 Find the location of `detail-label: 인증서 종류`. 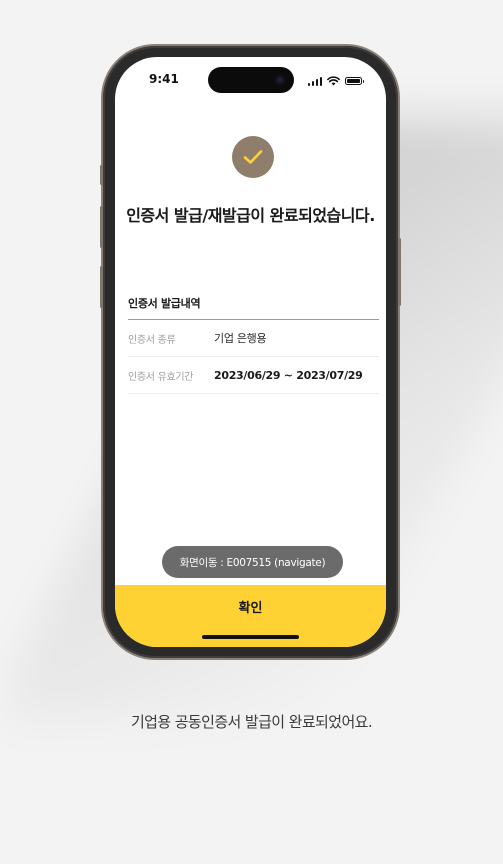

detail-label: 인증서 종류 is located at coordinates (152, 340).